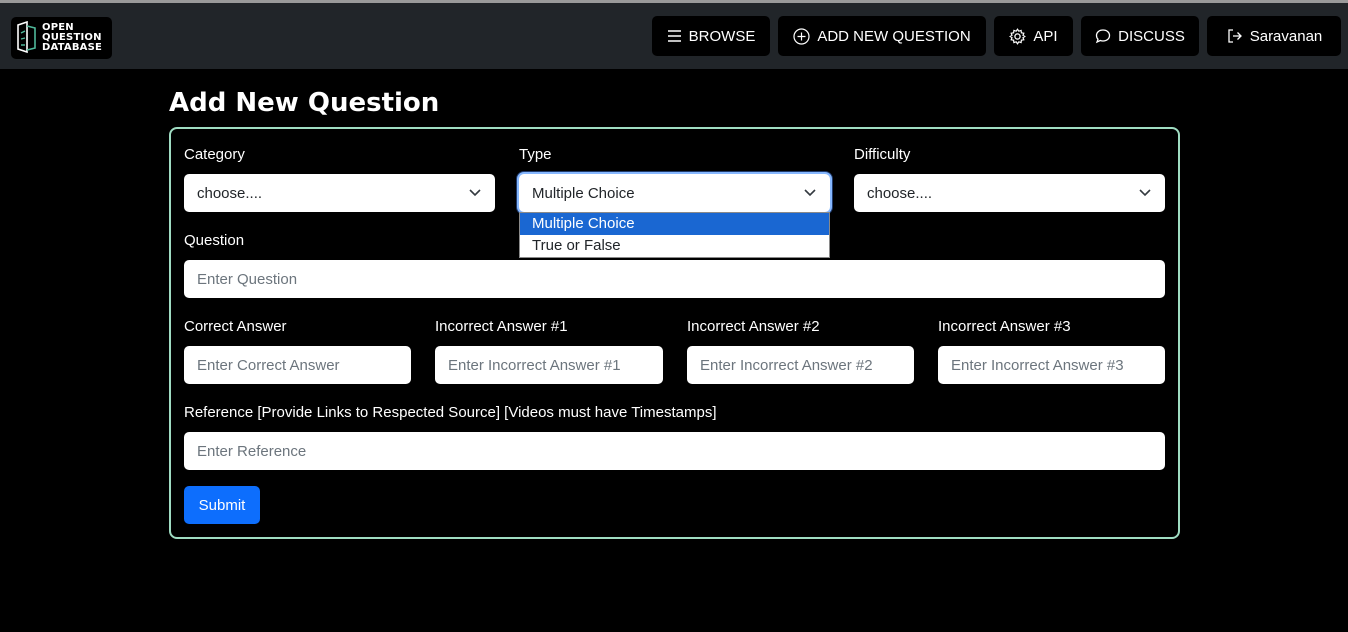  Describe the element at coordinates (1235, 36) in the screenshot. I see `logout-icon` at that location.